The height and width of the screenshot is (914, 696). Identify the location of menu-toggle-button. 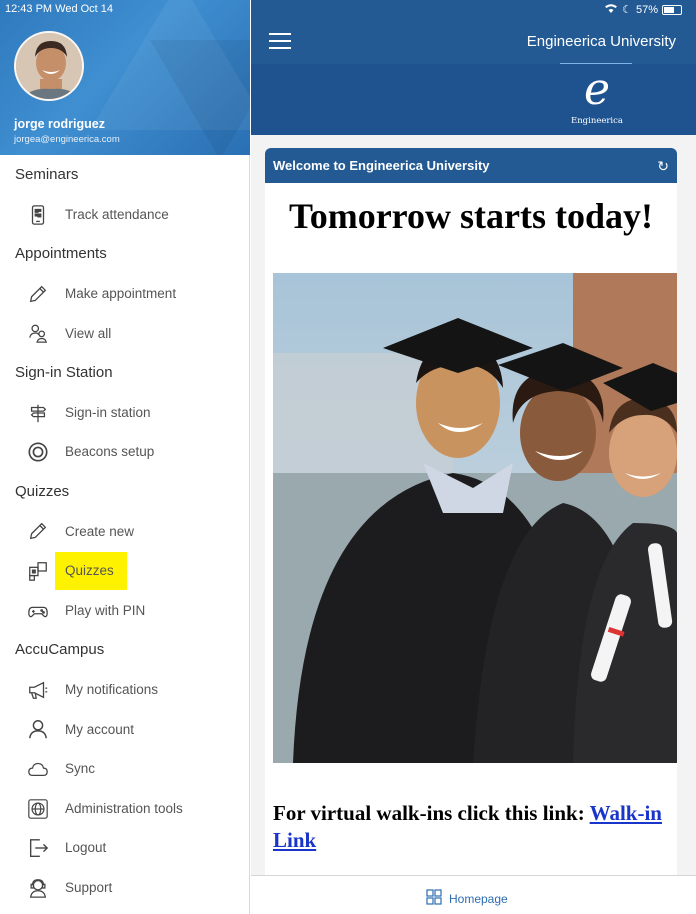
(280, 42).